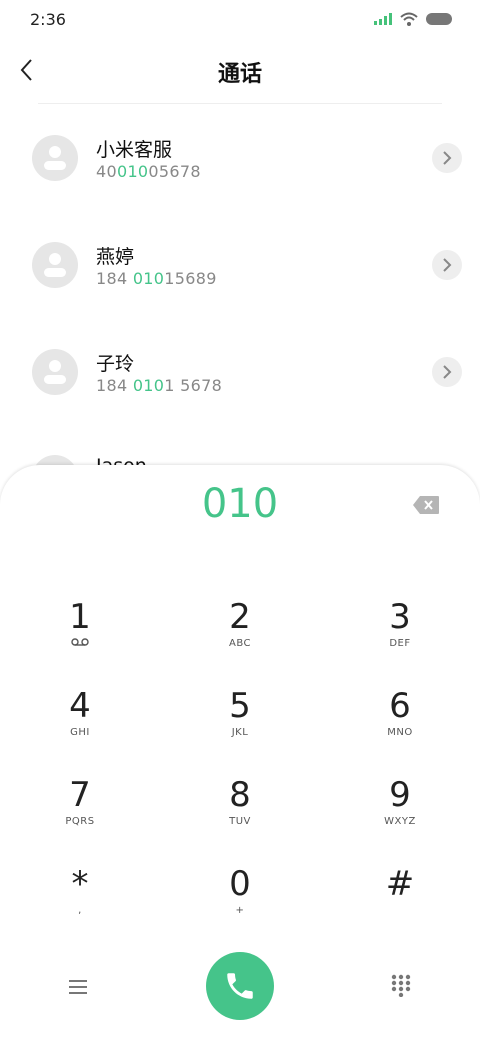 This screenshot has width=480, height=1040. I want to click on status-time: 2:36, so click(48, 19).